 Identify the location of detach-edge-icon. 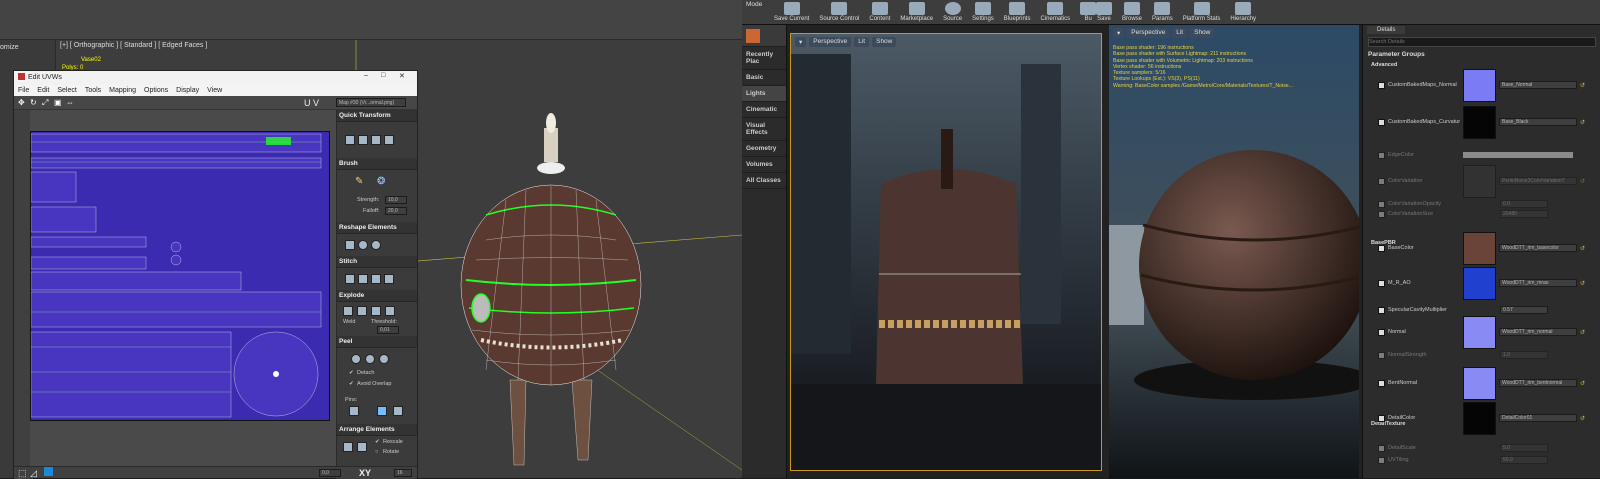
(362, 311).